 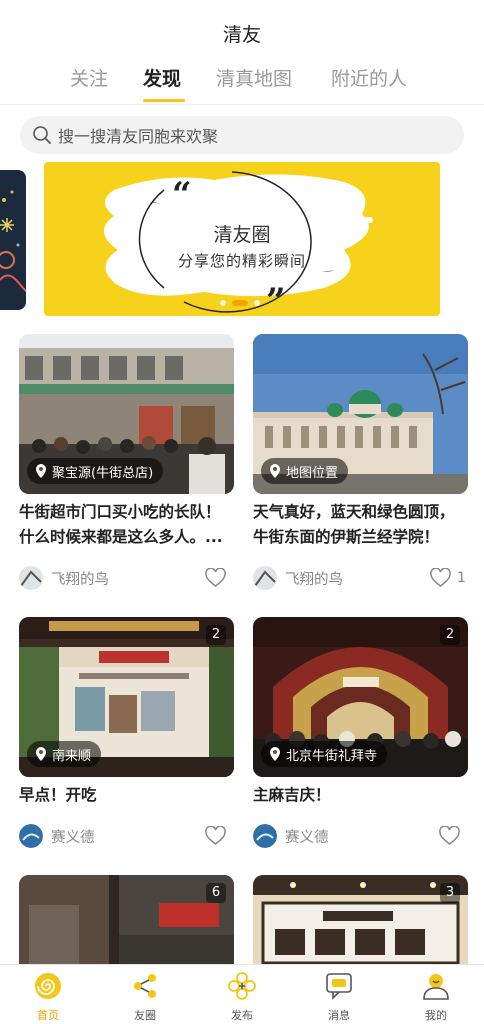 I want to click on home-swirl-icon, so click(x=48, y=986).